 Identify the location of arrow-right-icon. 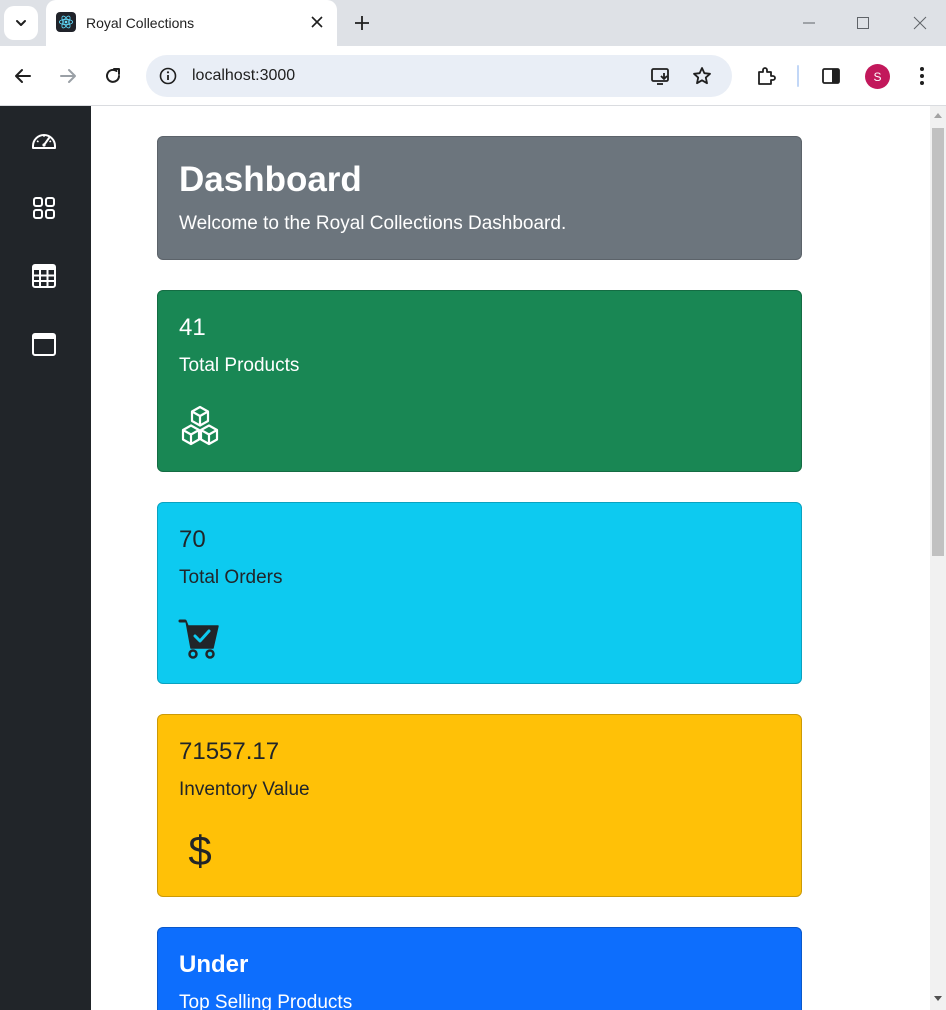
(68, 76).